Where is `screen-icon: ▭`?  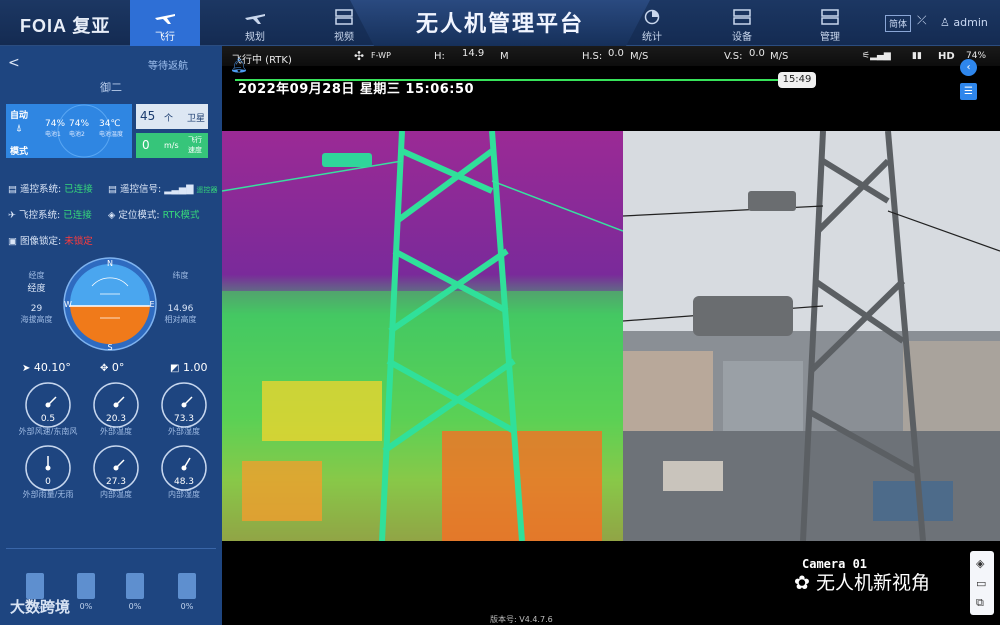 screen-icon: ▭ is located at coordinates (981, 583).